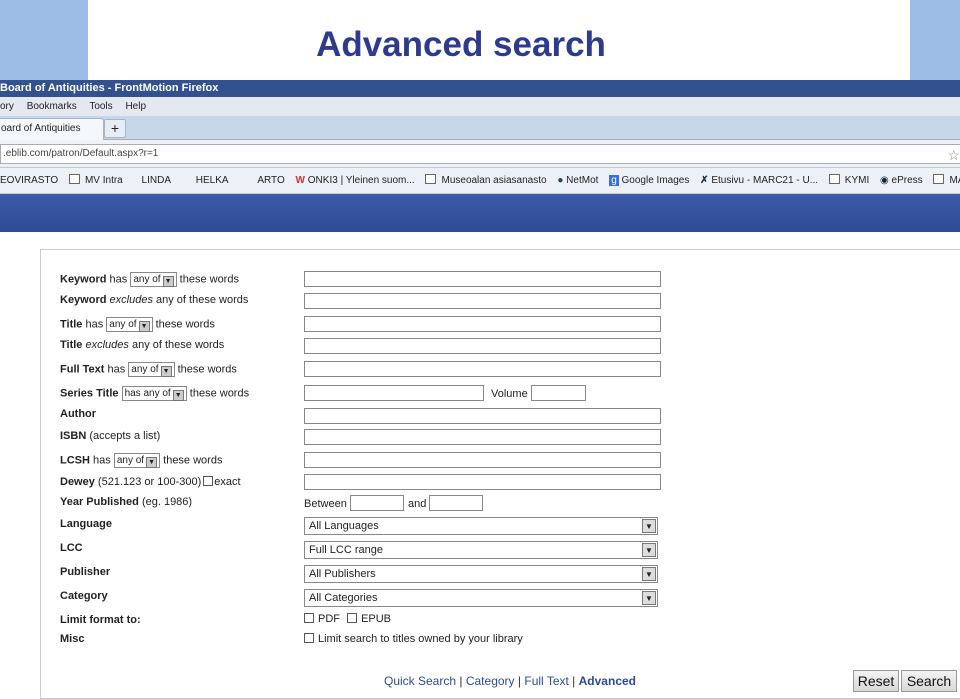  What do you see at coordinates (147, 393) in the screenshot?
I see `select-value: has any of` at bounding box center [147, 393].